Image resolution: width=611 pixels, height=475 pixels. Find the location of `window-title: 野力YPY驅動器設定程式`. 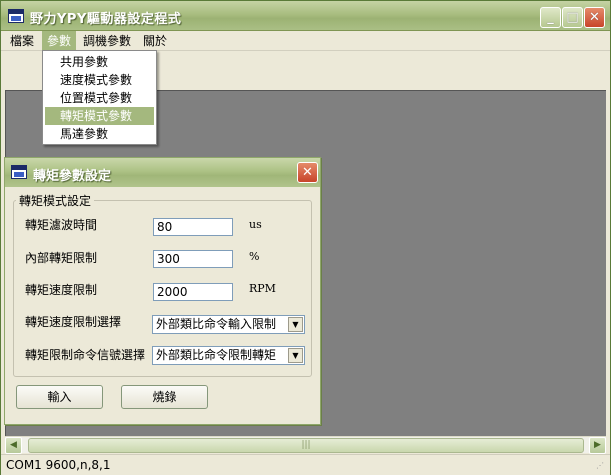

window-title: 野力YPY驅動器設定程式 is located at coordinates (106, 19).